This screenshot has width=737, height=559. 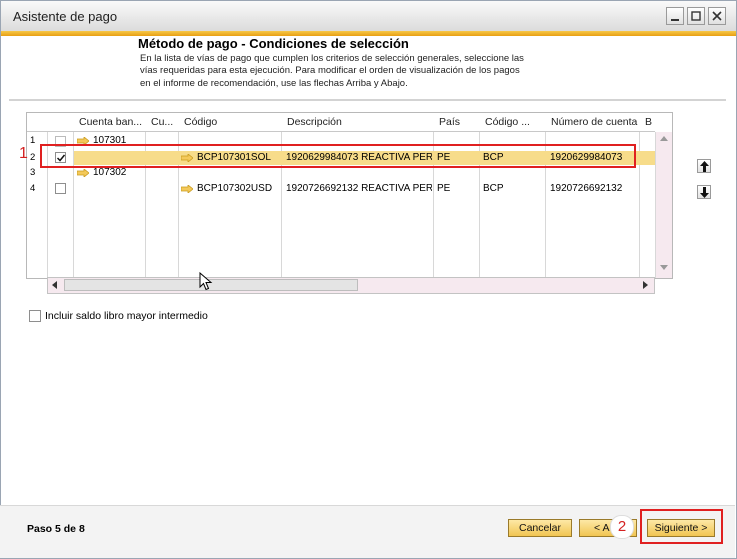 I want to click on move-down-button, so click(x=704, y=192).